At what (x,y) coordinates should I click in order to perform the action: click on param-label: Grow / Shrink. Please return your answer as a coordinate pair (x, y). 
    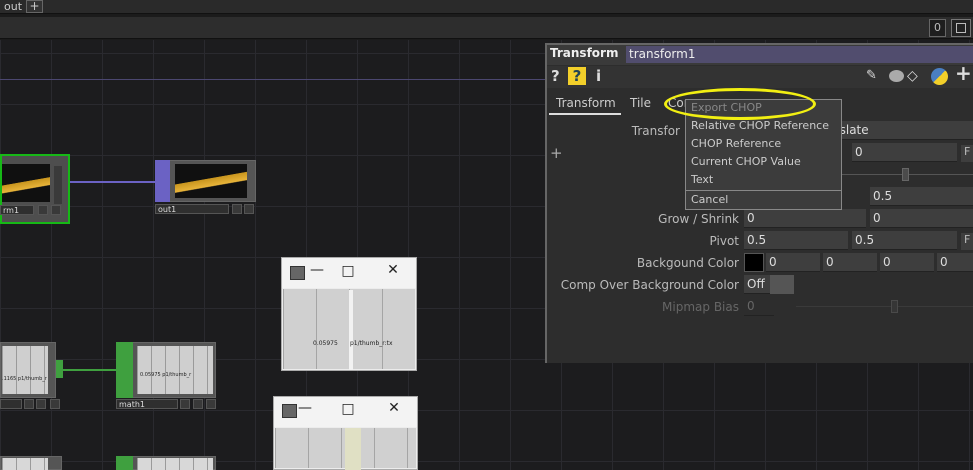
    Looking at the image, I should click on (698, 219).